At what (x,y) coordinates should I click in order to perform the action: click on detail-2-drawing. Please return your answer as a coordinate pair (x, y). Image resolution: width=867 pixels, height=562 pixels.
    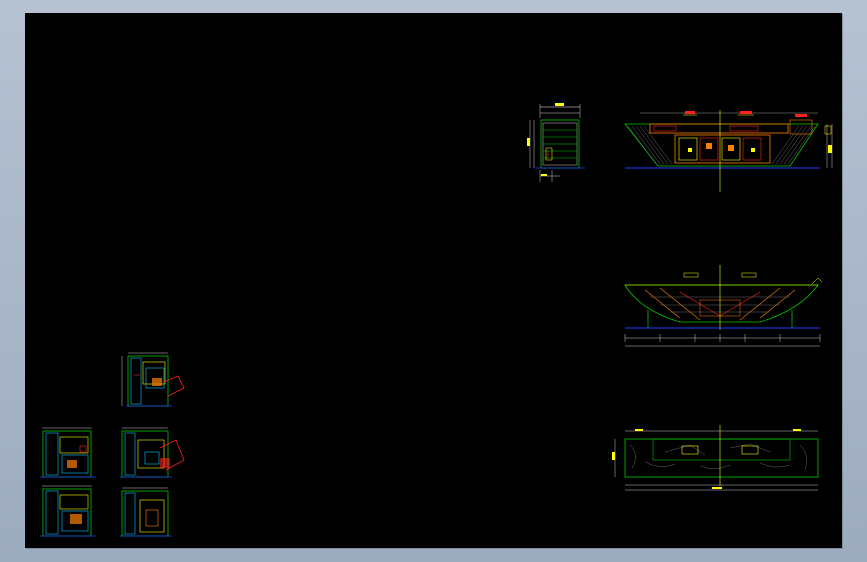
    Looking at the image, I should click on (68, 452).